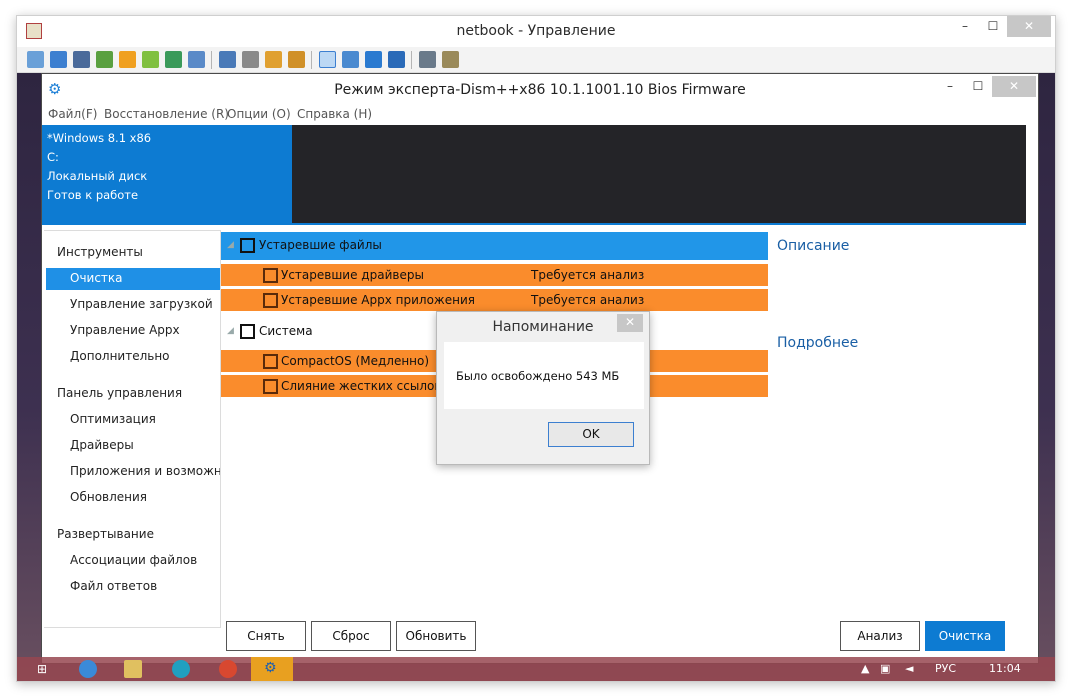  Describe the element at coordinates (865, 668) in the screenshot. I see `tray-expand-icon: ▲` at that location.